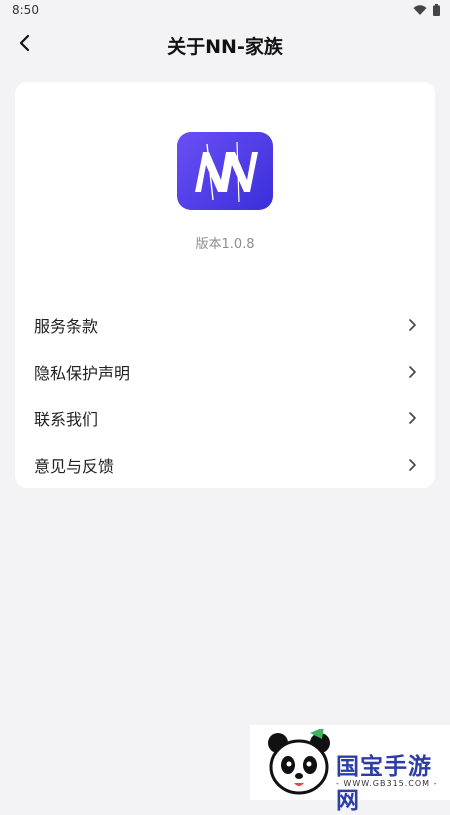 The height and width of the screenshot is (815, 450). Describe the element at coordinates (387, 783) in the screenshot. I see `watermark-url: - WWW.GB315.COM -` at that location.